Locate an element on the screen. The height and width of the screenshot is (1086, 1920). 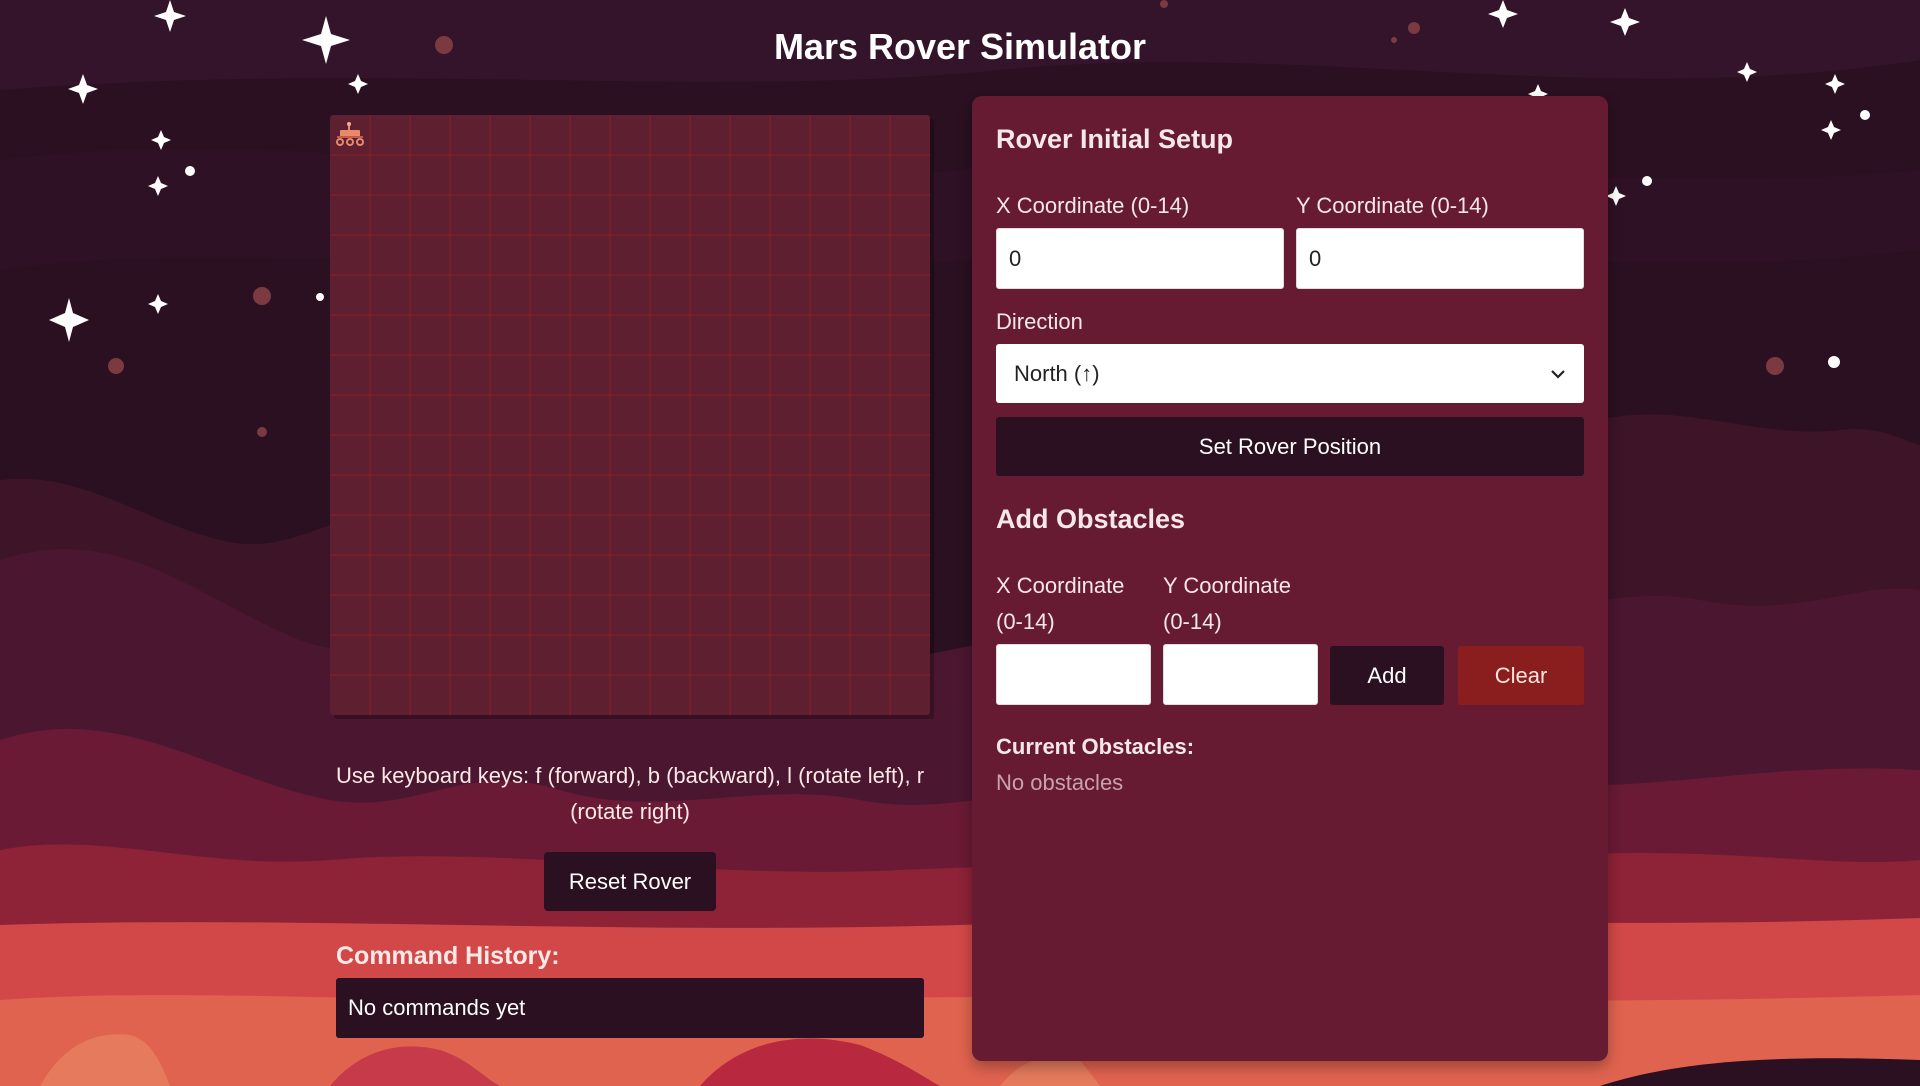
direction-selected: North (↑) is located at coordinates (1057, 373).